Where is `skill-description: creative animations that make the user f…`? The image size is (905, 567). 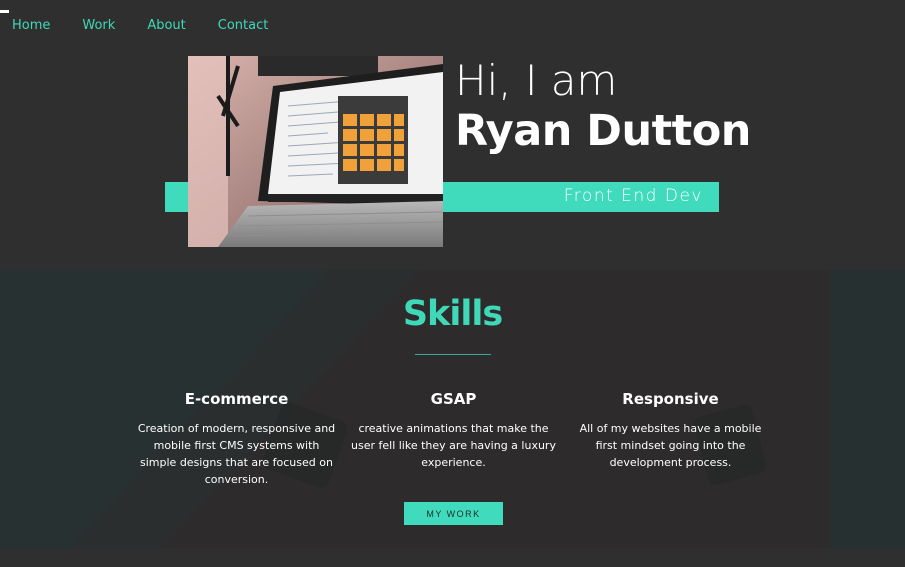 skill-description: creative animations that make the user f… is located at coordinates (453, 445).